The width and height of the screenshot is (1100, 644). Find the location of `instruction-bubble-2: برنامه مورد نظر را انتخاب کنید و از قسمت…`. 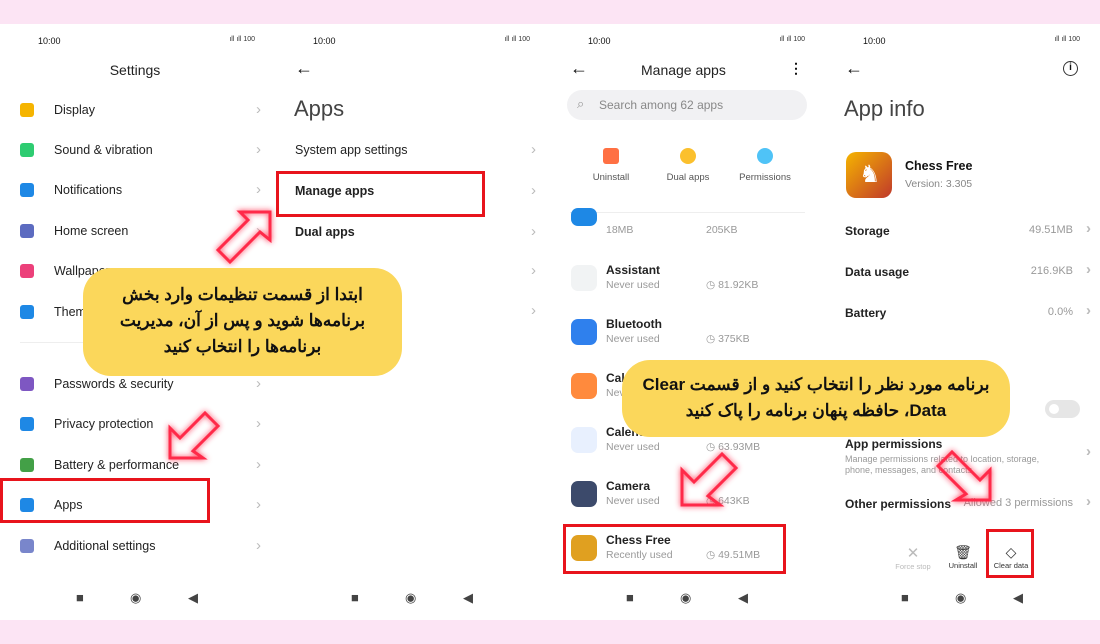

instruction-bubble-2: برنامه مورد نظر را انتخاب کنید و از قسمت… is located at coordinates (816, 398).